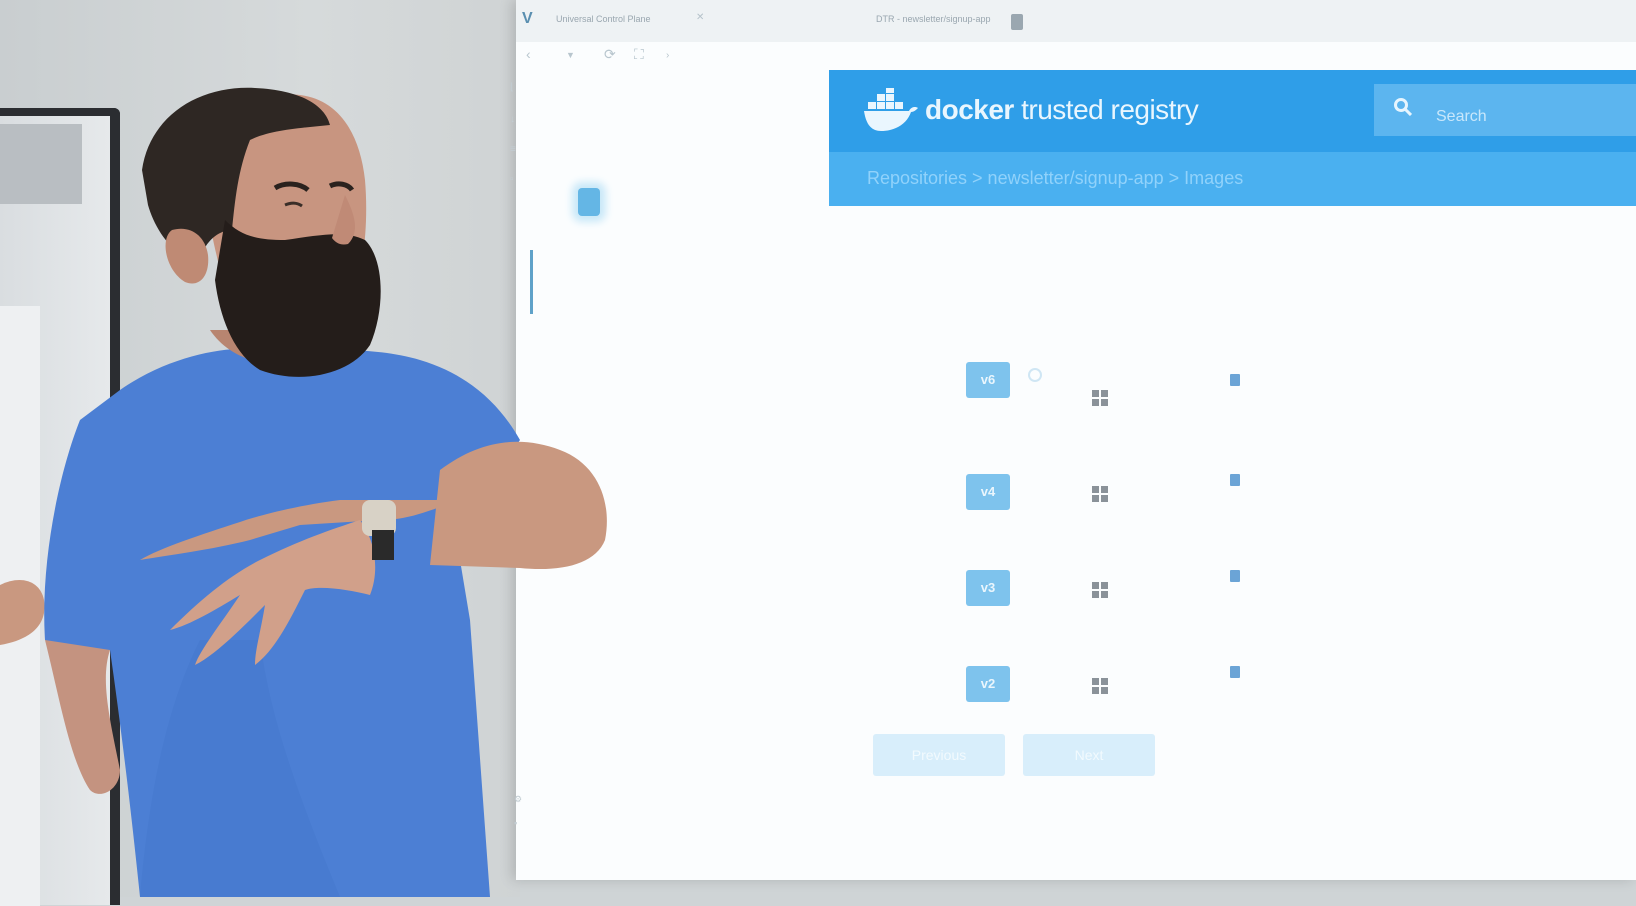  What do you see at coordinates (933, 19) in the screenshot?
I see `tab-dtr: DTR - newsletter/signup-app` at bounding box center [933, 19].